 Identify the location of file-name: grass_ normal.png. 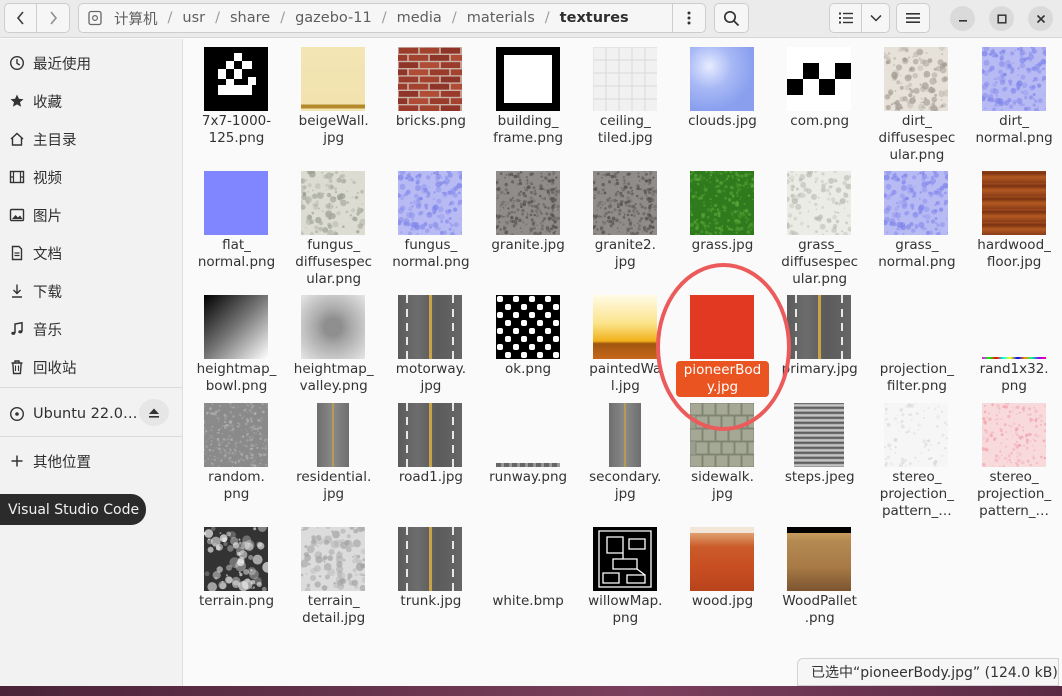
(917, 253).